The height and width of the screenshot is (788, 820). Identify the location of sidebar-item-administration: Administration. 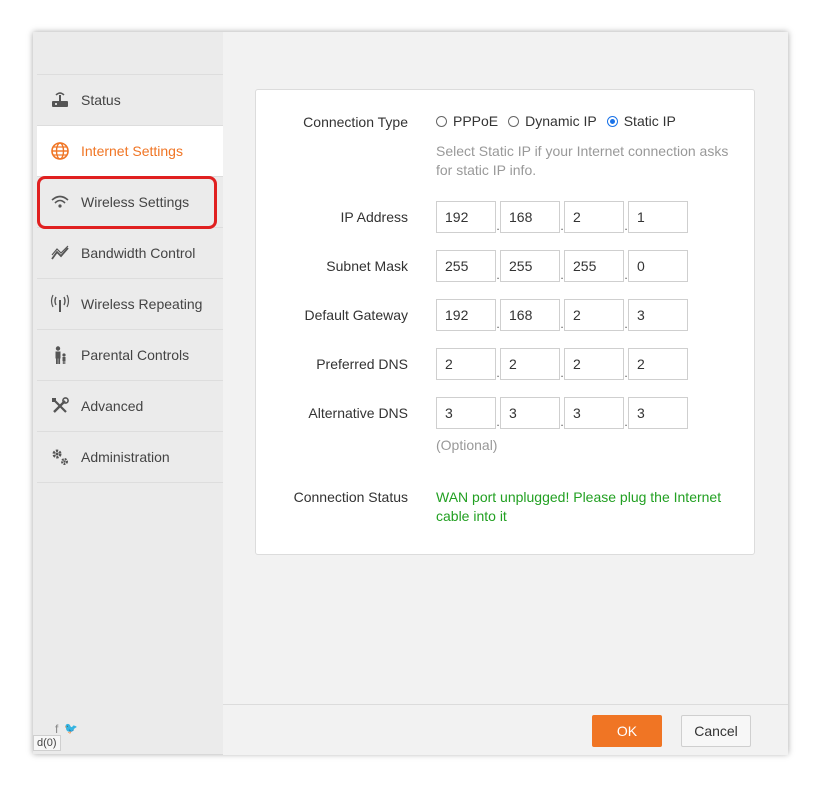
(130, 457).